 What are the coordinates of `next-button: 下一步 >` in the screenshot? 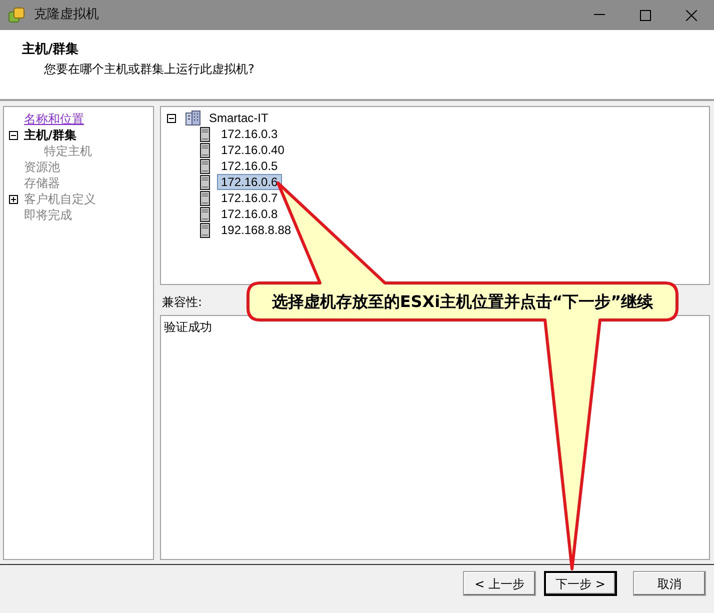 It's located at (580, 583).